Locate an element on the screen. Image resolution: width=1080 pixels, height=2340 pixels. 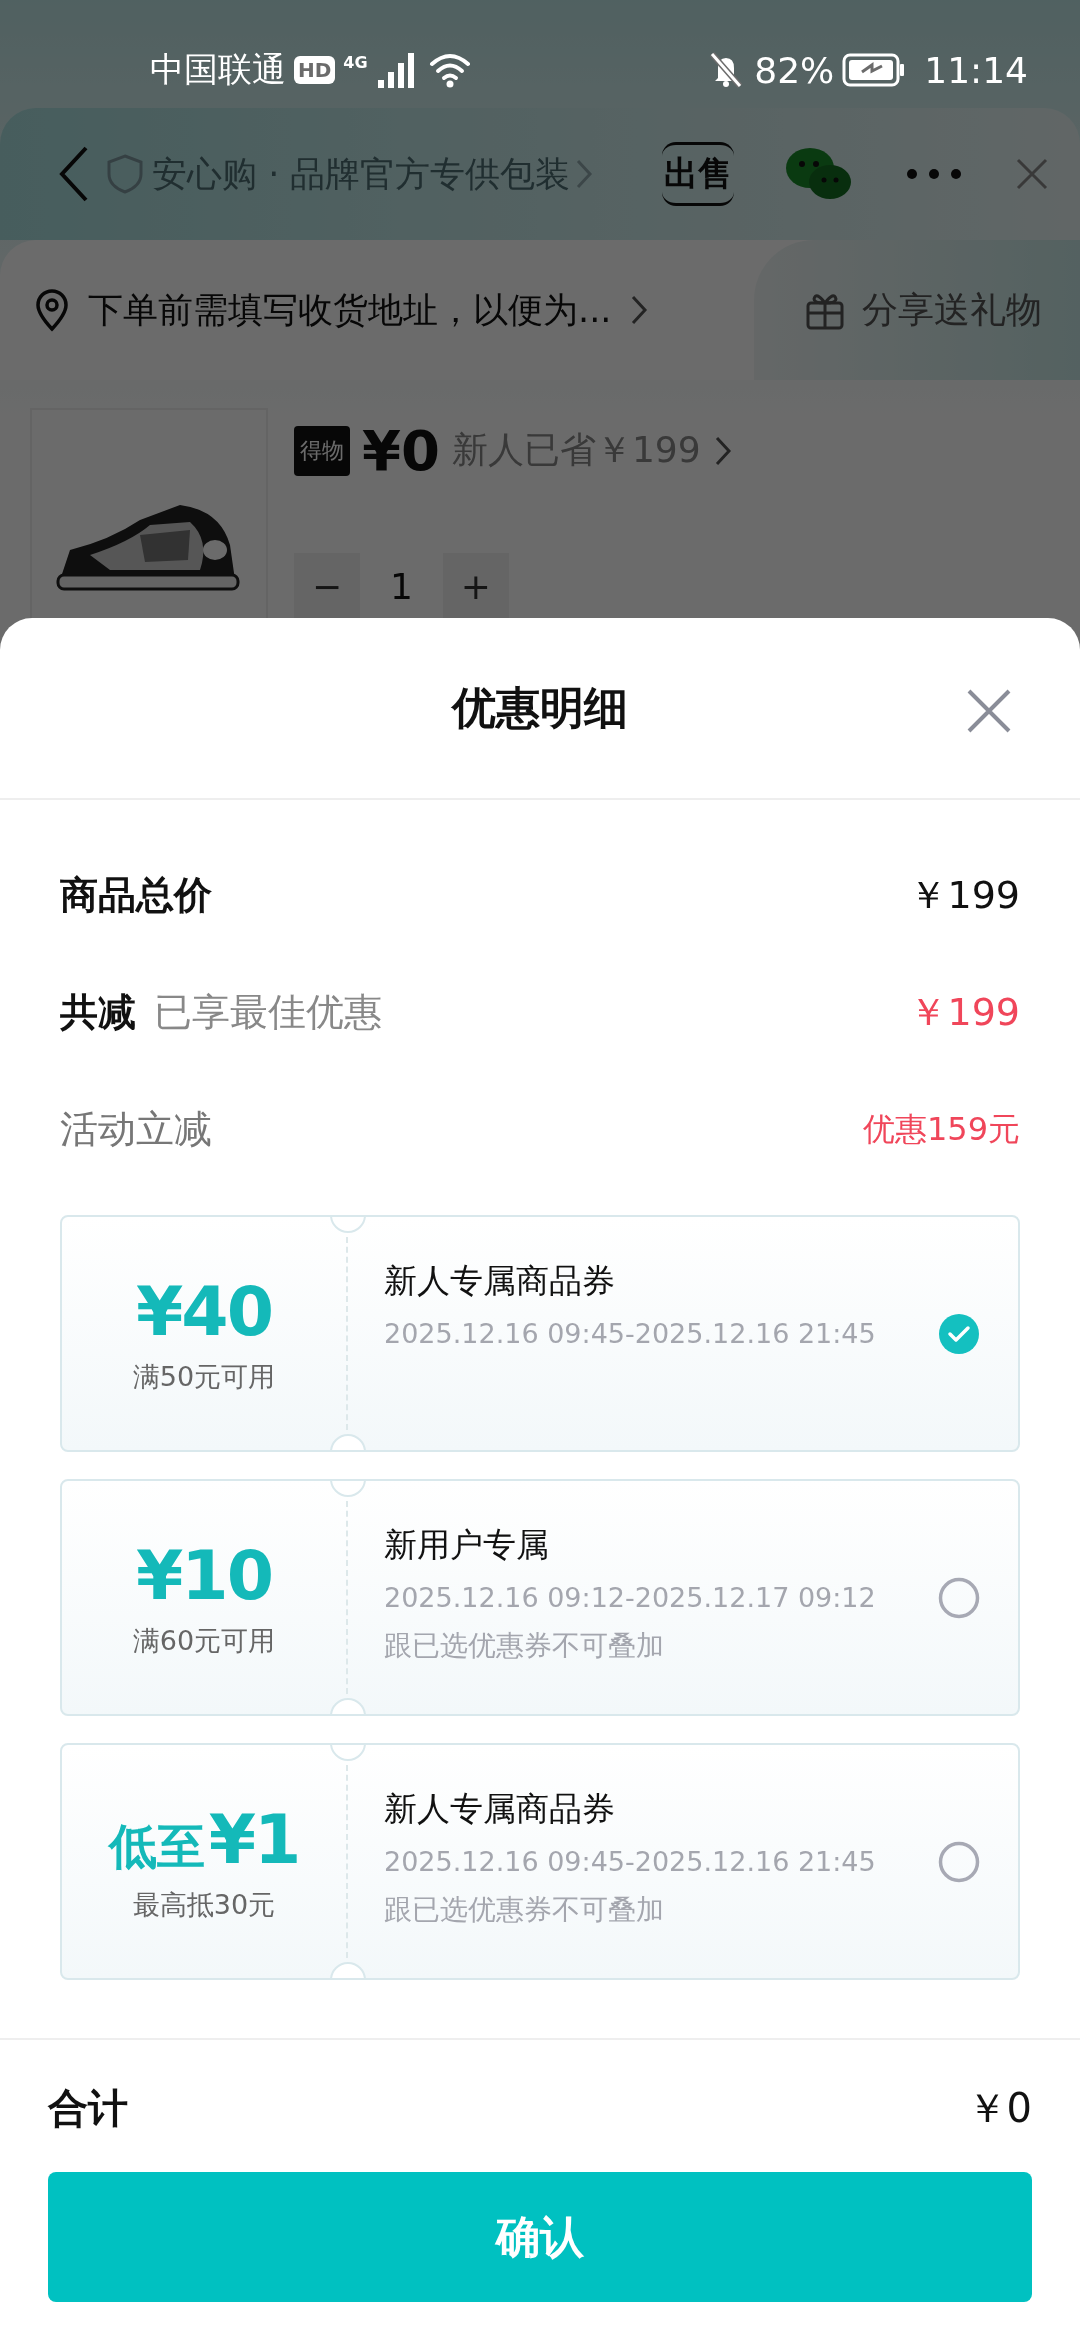
summary-value: 优惠159元 is located at coordinates (941, 1129).